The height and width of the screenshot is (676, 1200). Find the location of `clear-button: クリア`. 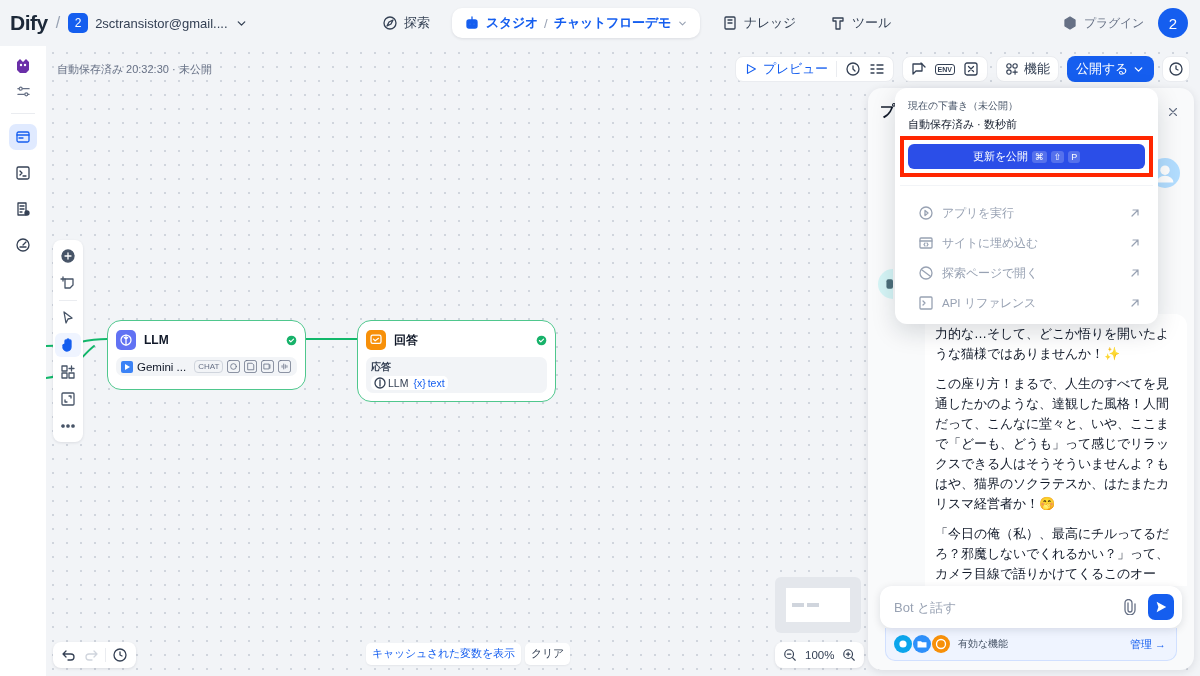

clear-button: クリア is located at coordinates (547, 654).